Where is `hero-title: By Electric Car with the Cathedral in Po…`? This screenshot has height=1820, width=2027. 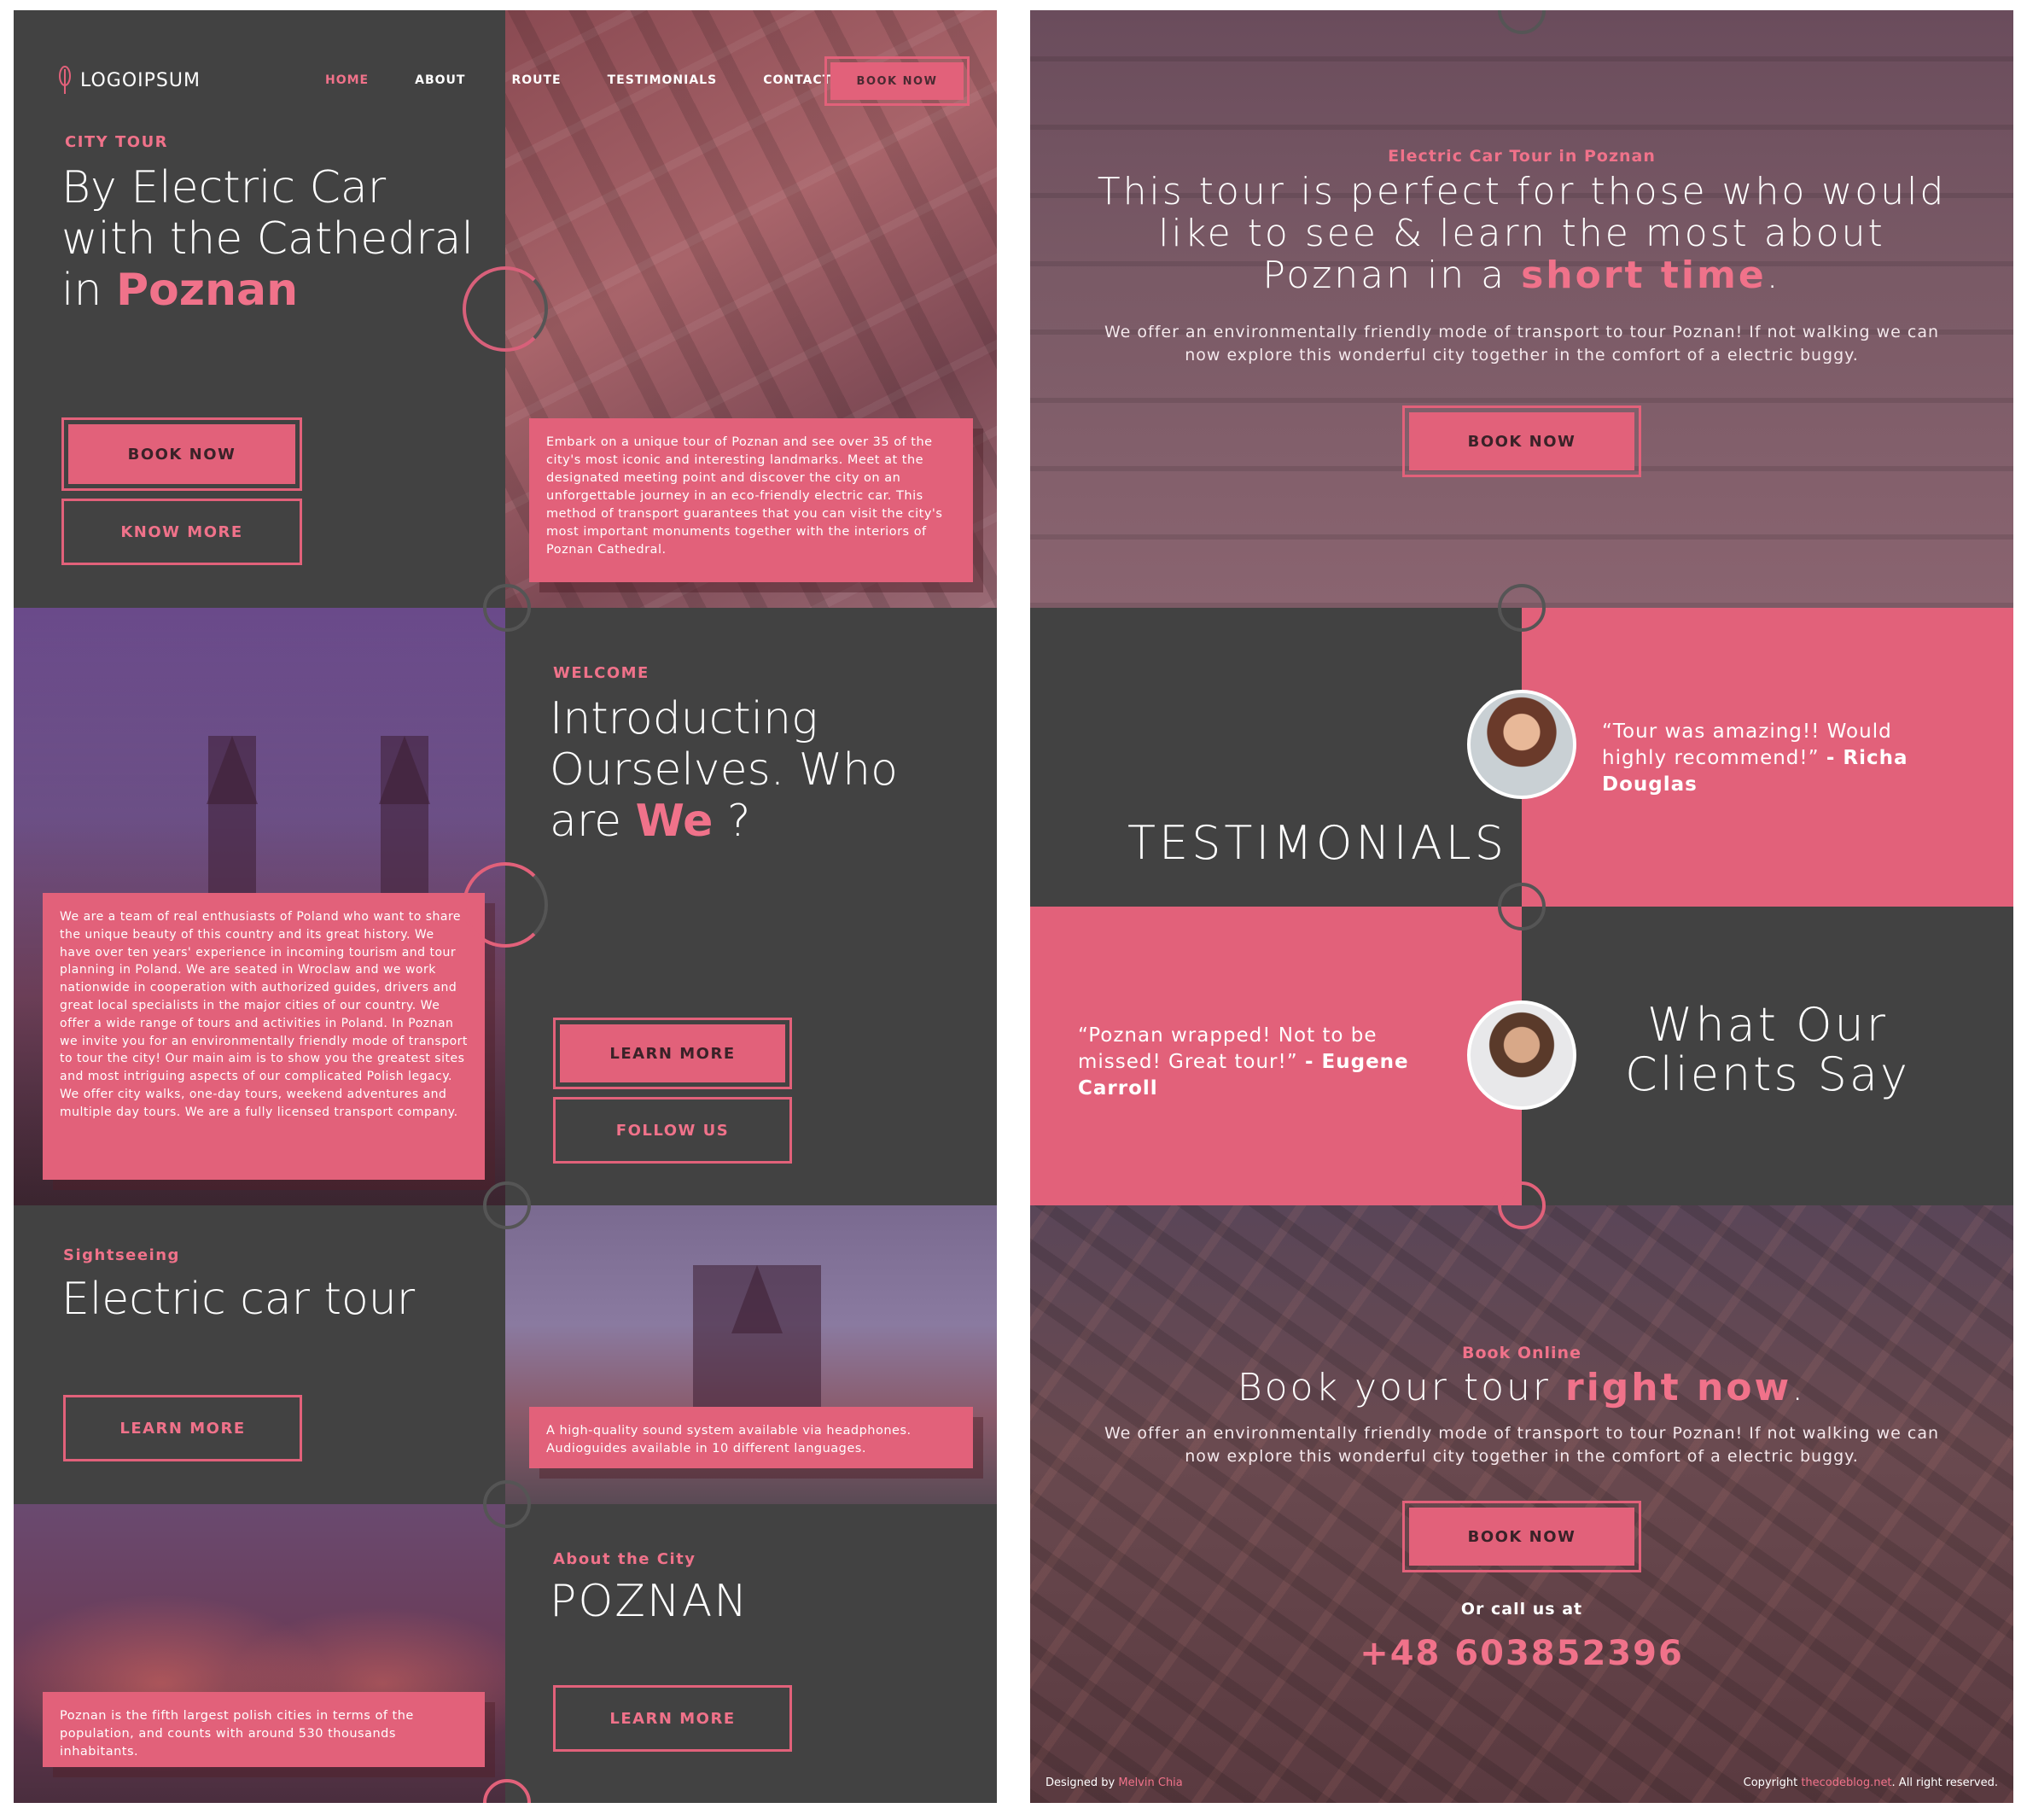 hero-title: By Electric Car with the Cathedral in Po… is located at coordinates (267, 239).